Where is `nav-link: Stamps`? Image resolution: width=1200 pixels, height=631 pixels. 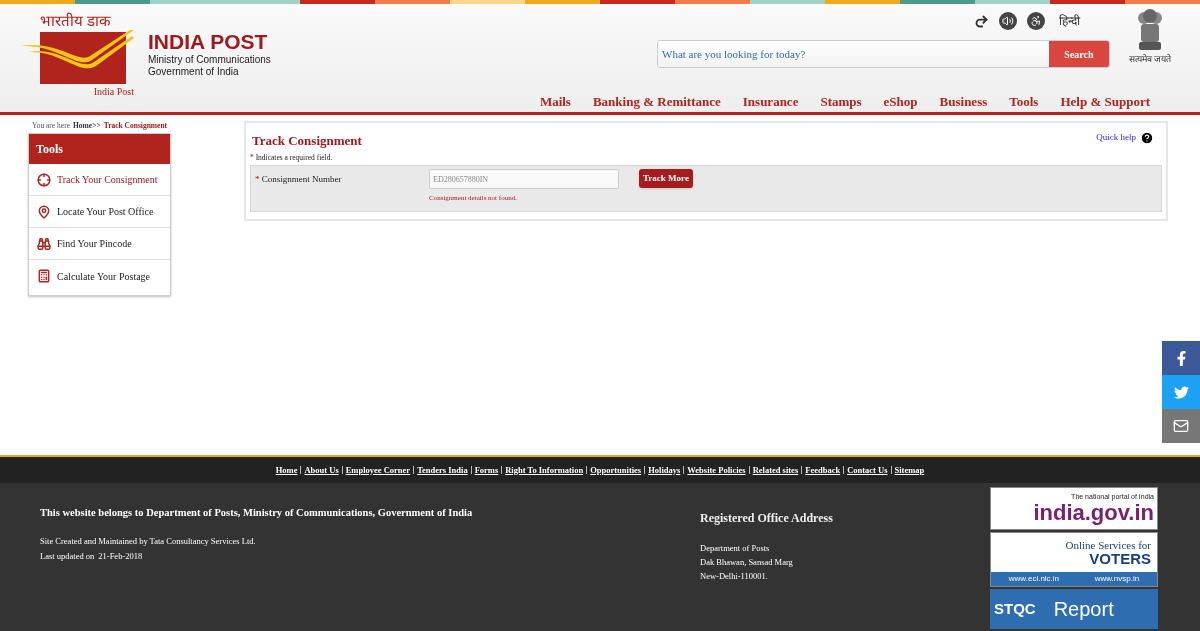
nav-link: Stamps is located at coordinates (841, 102).